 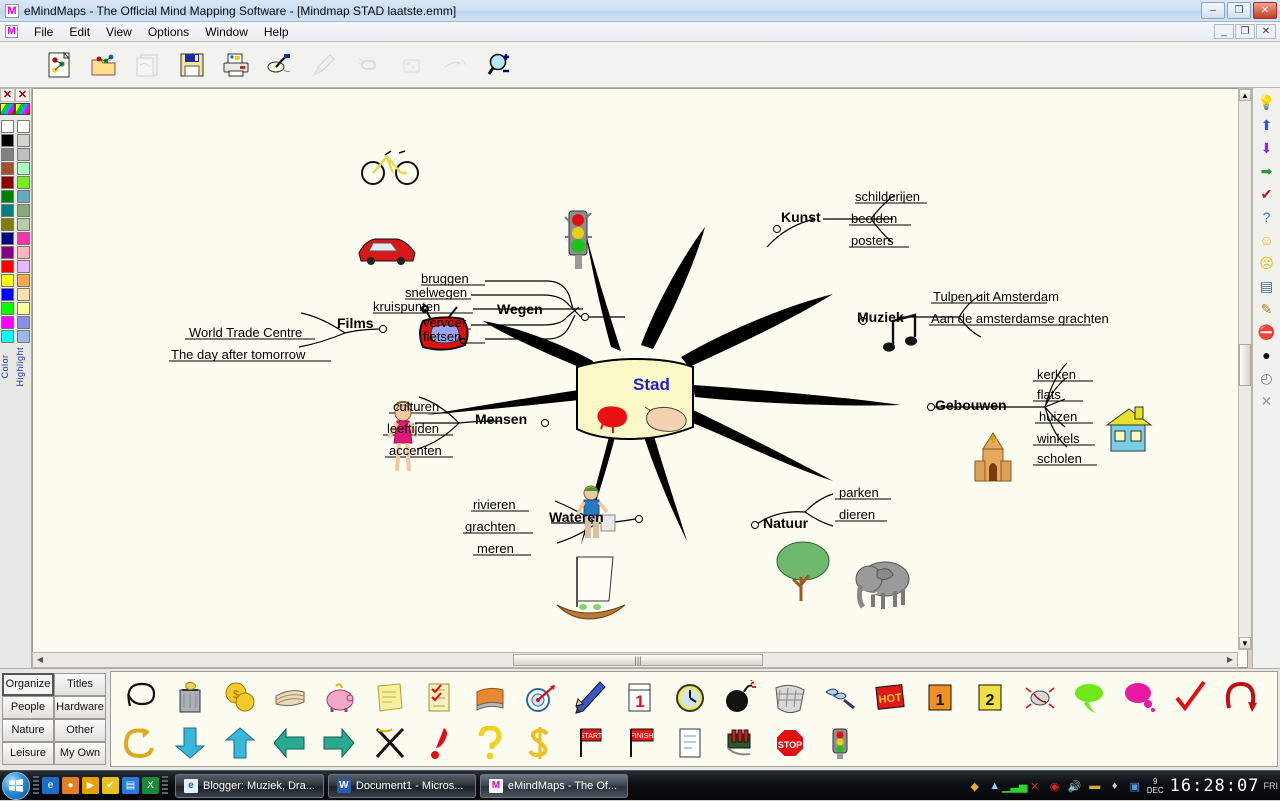 I want to click on category-my-own: My Own, so click(x=80, y=753).